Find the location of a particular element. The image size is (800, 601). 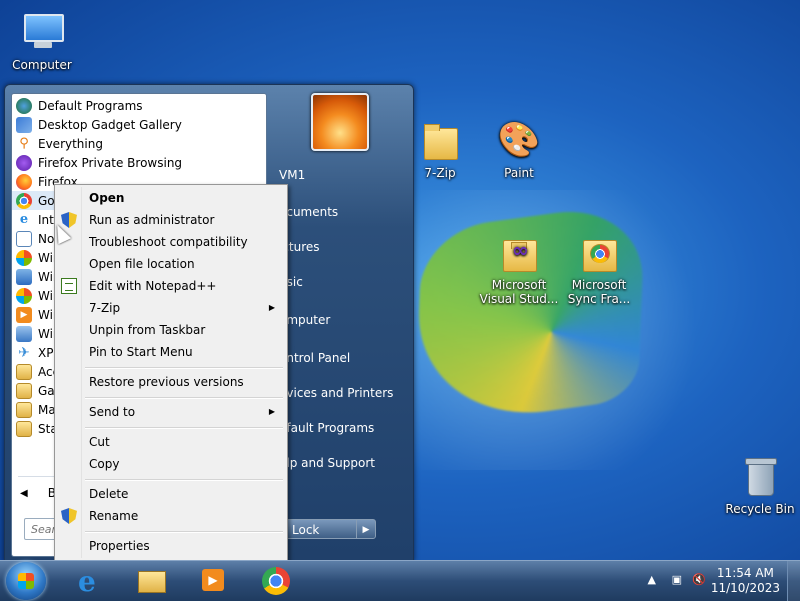

shutdown-options-button: ▶ is located at coordinates (366, 529).